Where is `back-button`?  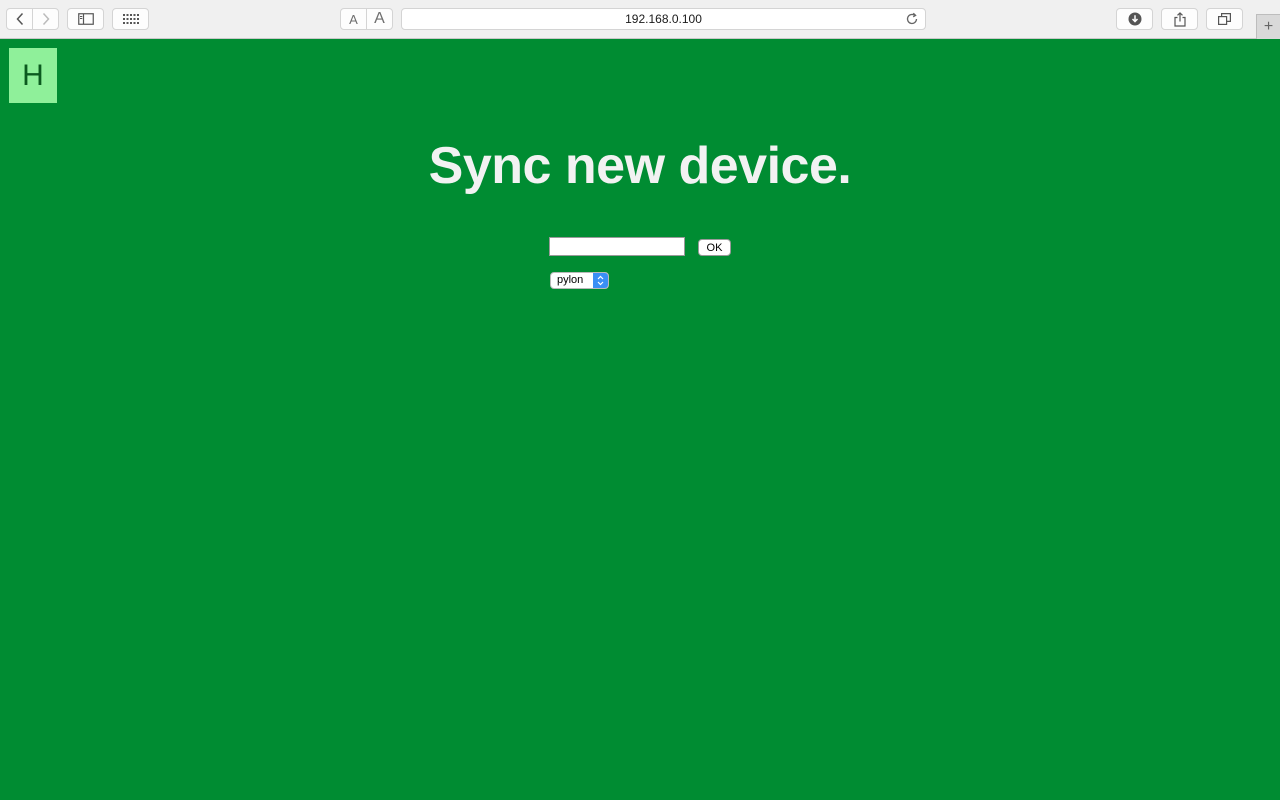
back-button is located at coordinates (19, 19).